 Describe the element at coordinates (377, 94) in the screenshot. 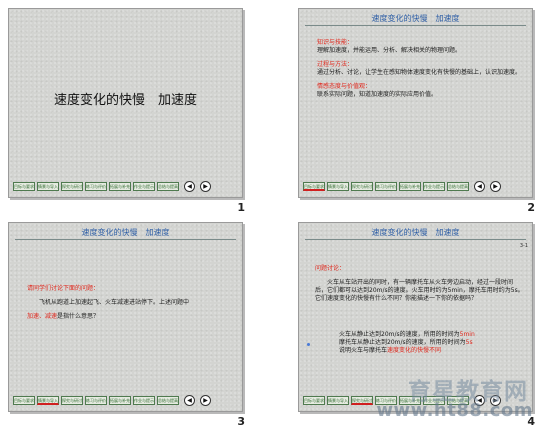

I see `section-text: 联系实际问题，知道加速度的实际应用价值。` at that location.